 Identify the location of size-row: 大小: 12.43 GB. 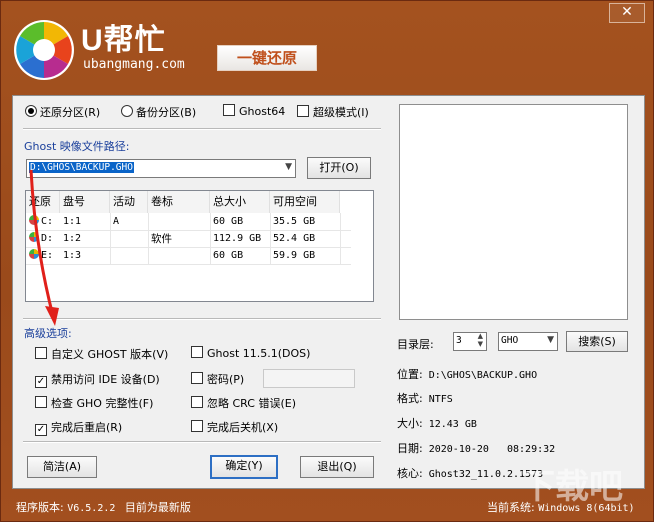
(437, 423).